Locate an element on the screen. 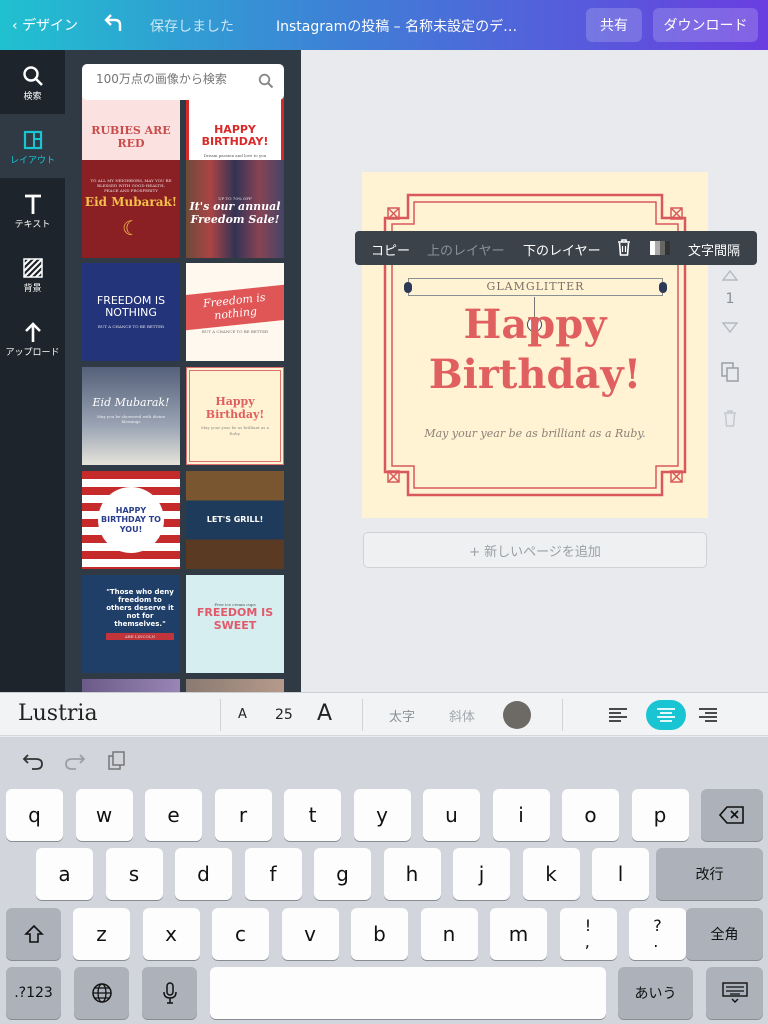  space-key is located at coordinates (408, 993).